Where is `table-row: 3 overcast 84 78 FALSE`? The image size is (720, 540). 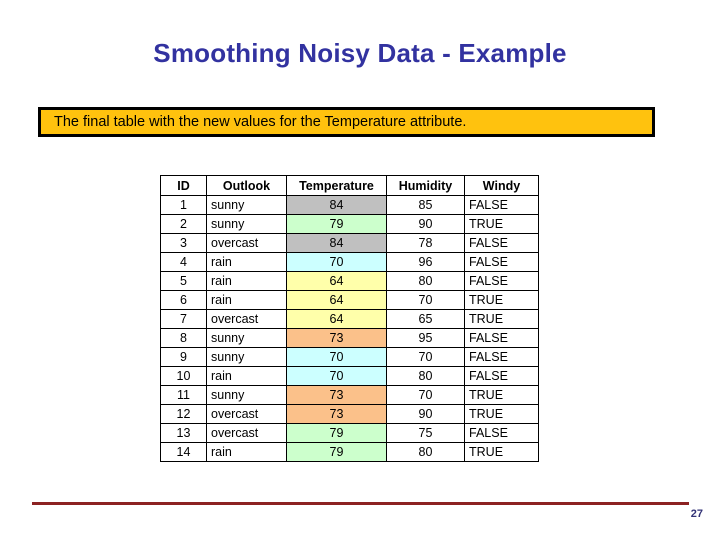 table-row: 3 overcast 84 78 FALSE is located at coordinates (349, 243).